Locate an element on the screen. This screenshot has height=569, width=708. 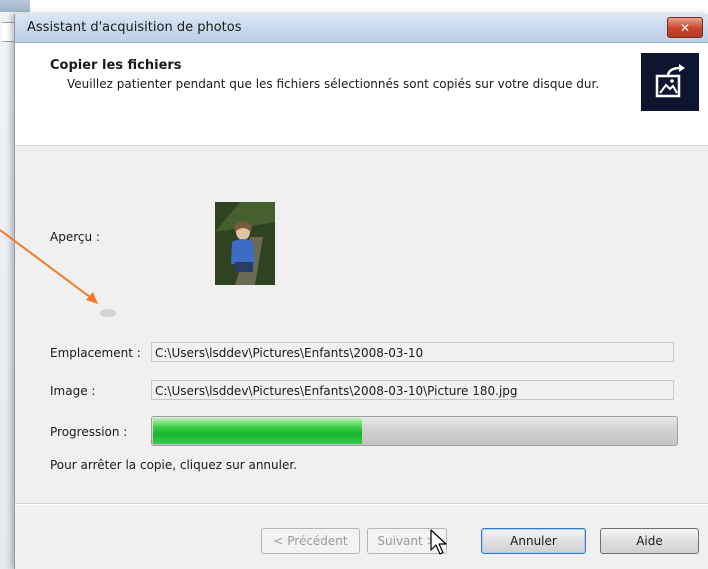
annotation-arrow is located at coordinates (58, 273).